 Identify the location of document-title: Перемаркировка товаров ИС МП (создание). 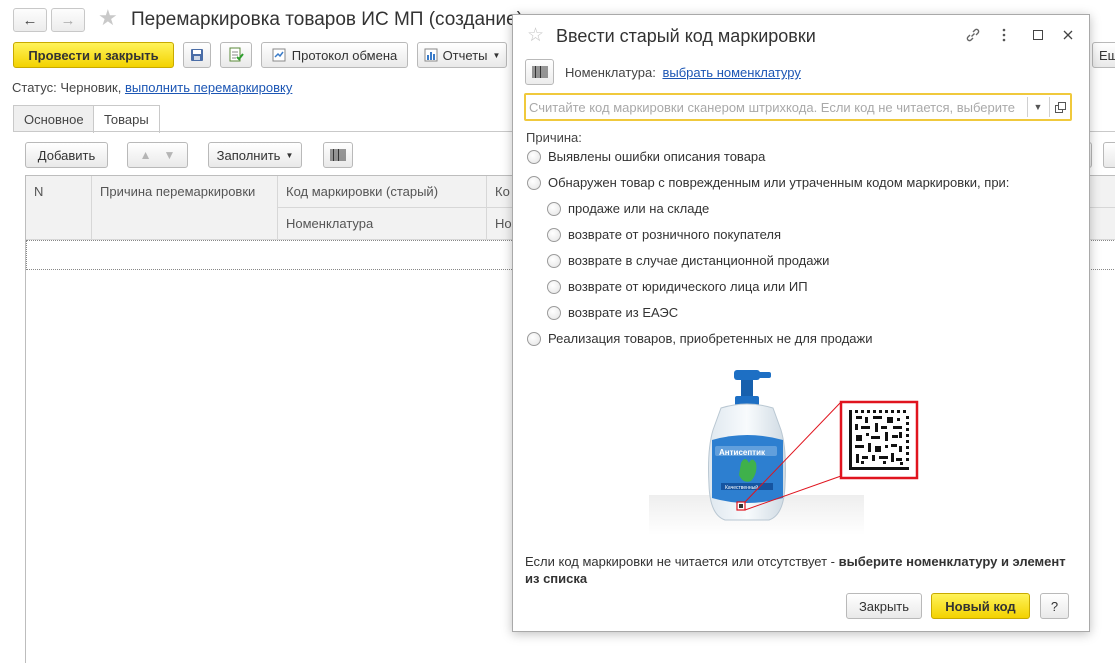
(327, 19).